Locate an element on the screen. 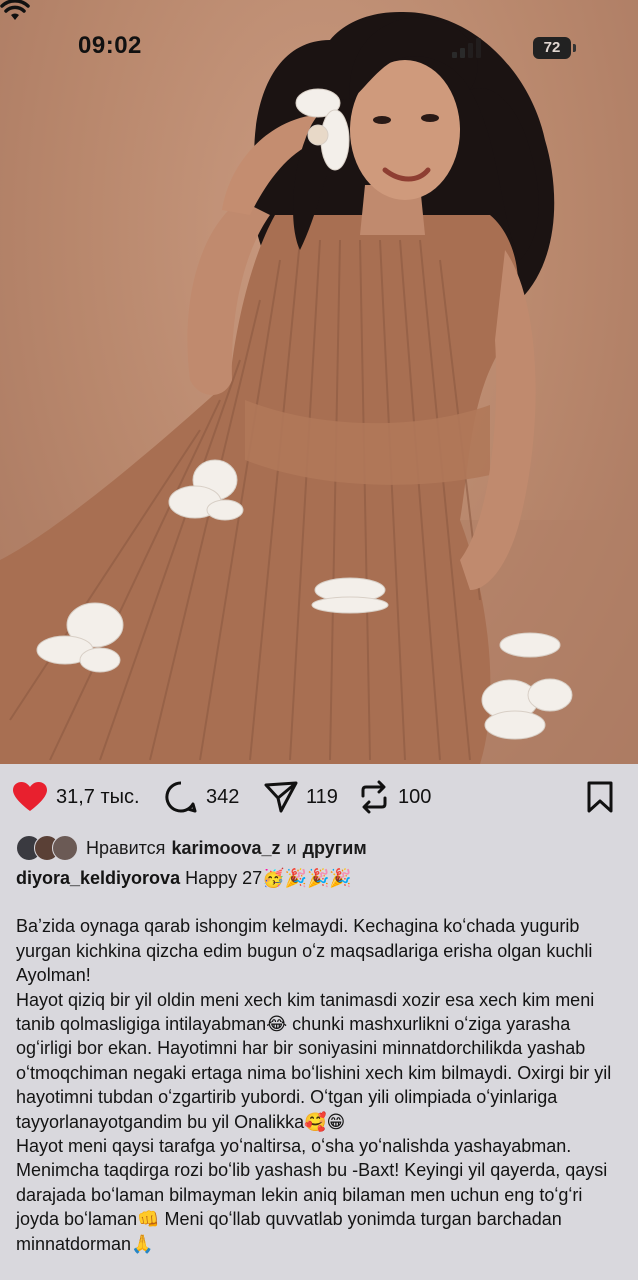 Image resolution: width=638 pixels, height=1280 pixels. comments-count: 342 is located at coordinates (223, 796).